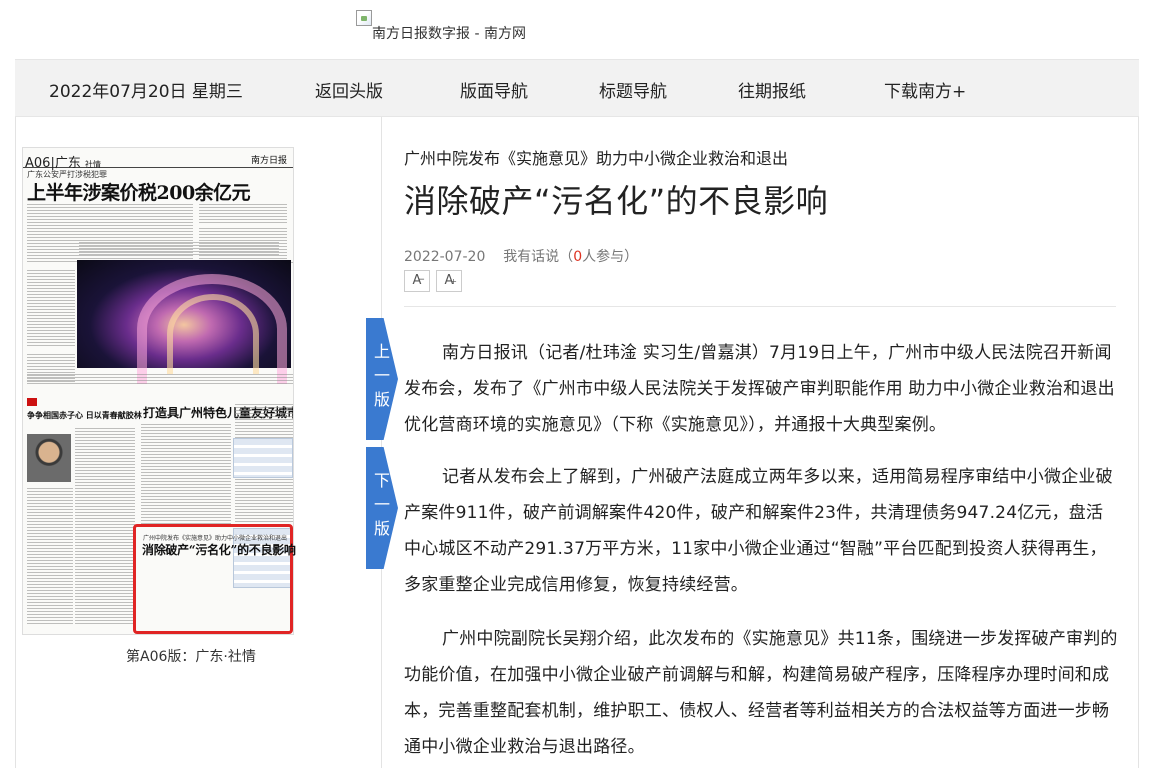 This screenshot has height=768, width=1154. Describe the element at coordinates (268, 161) in the screenshot. I see `preview-masthead: 南方日报` at that location.